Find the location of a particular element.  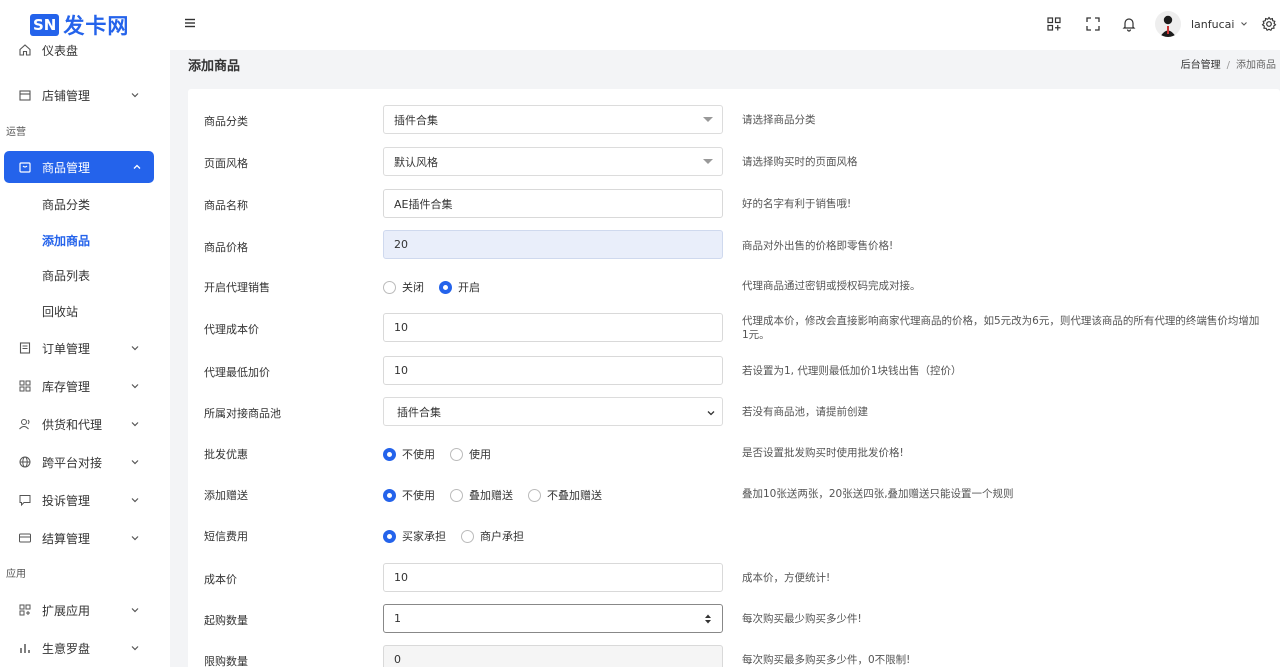

sidebar-sub-add-product: 添加商品 is located at coordinates (85, 241).